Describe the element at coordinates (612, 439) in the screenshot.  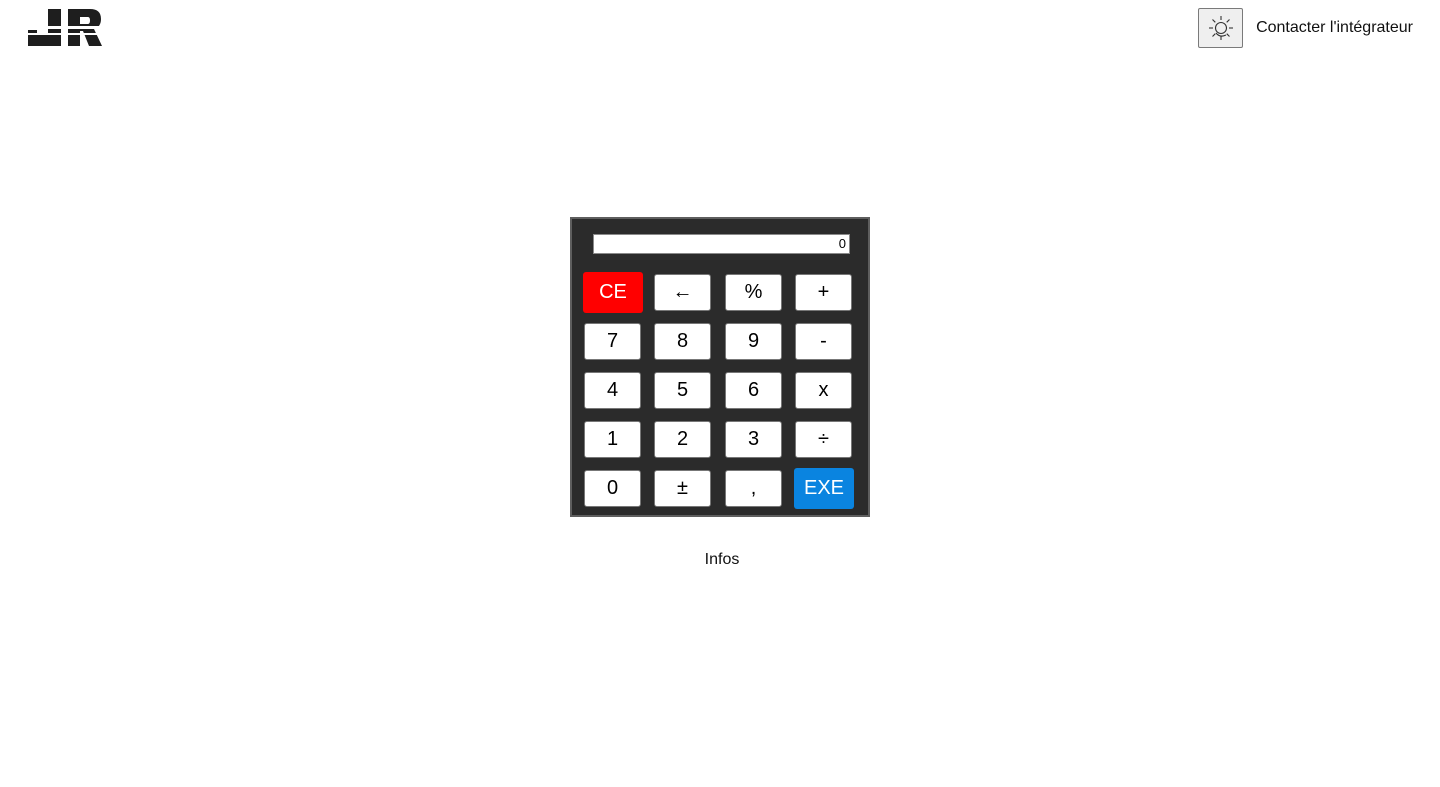
I see `digit-1-button: 1` at that location.